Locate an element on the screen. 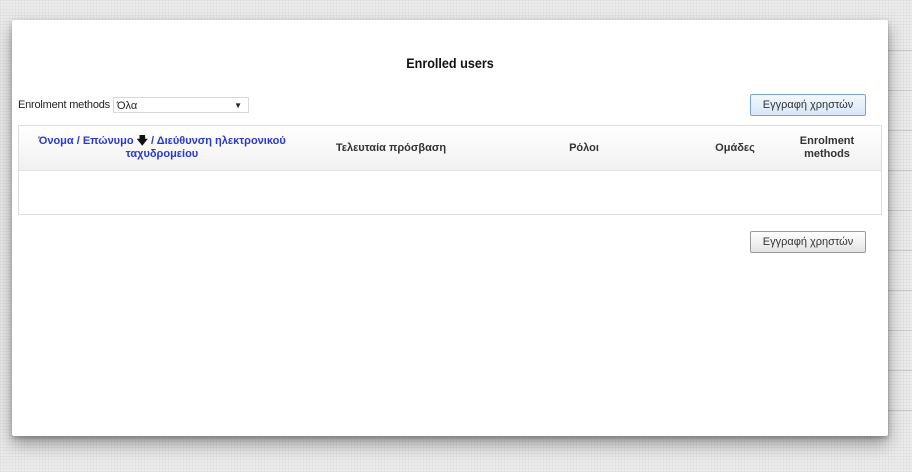  select-value: Όλα is located at coordinates (127, 106).